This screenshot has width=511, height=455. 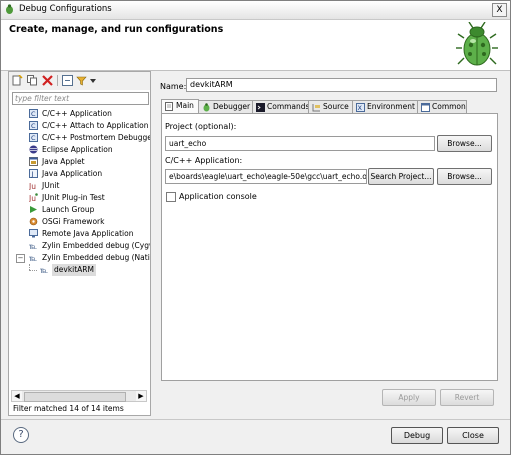 I want to click on tree-item-label: Zylin Embedded debug (Cygwin, so click(x=96, y=245).